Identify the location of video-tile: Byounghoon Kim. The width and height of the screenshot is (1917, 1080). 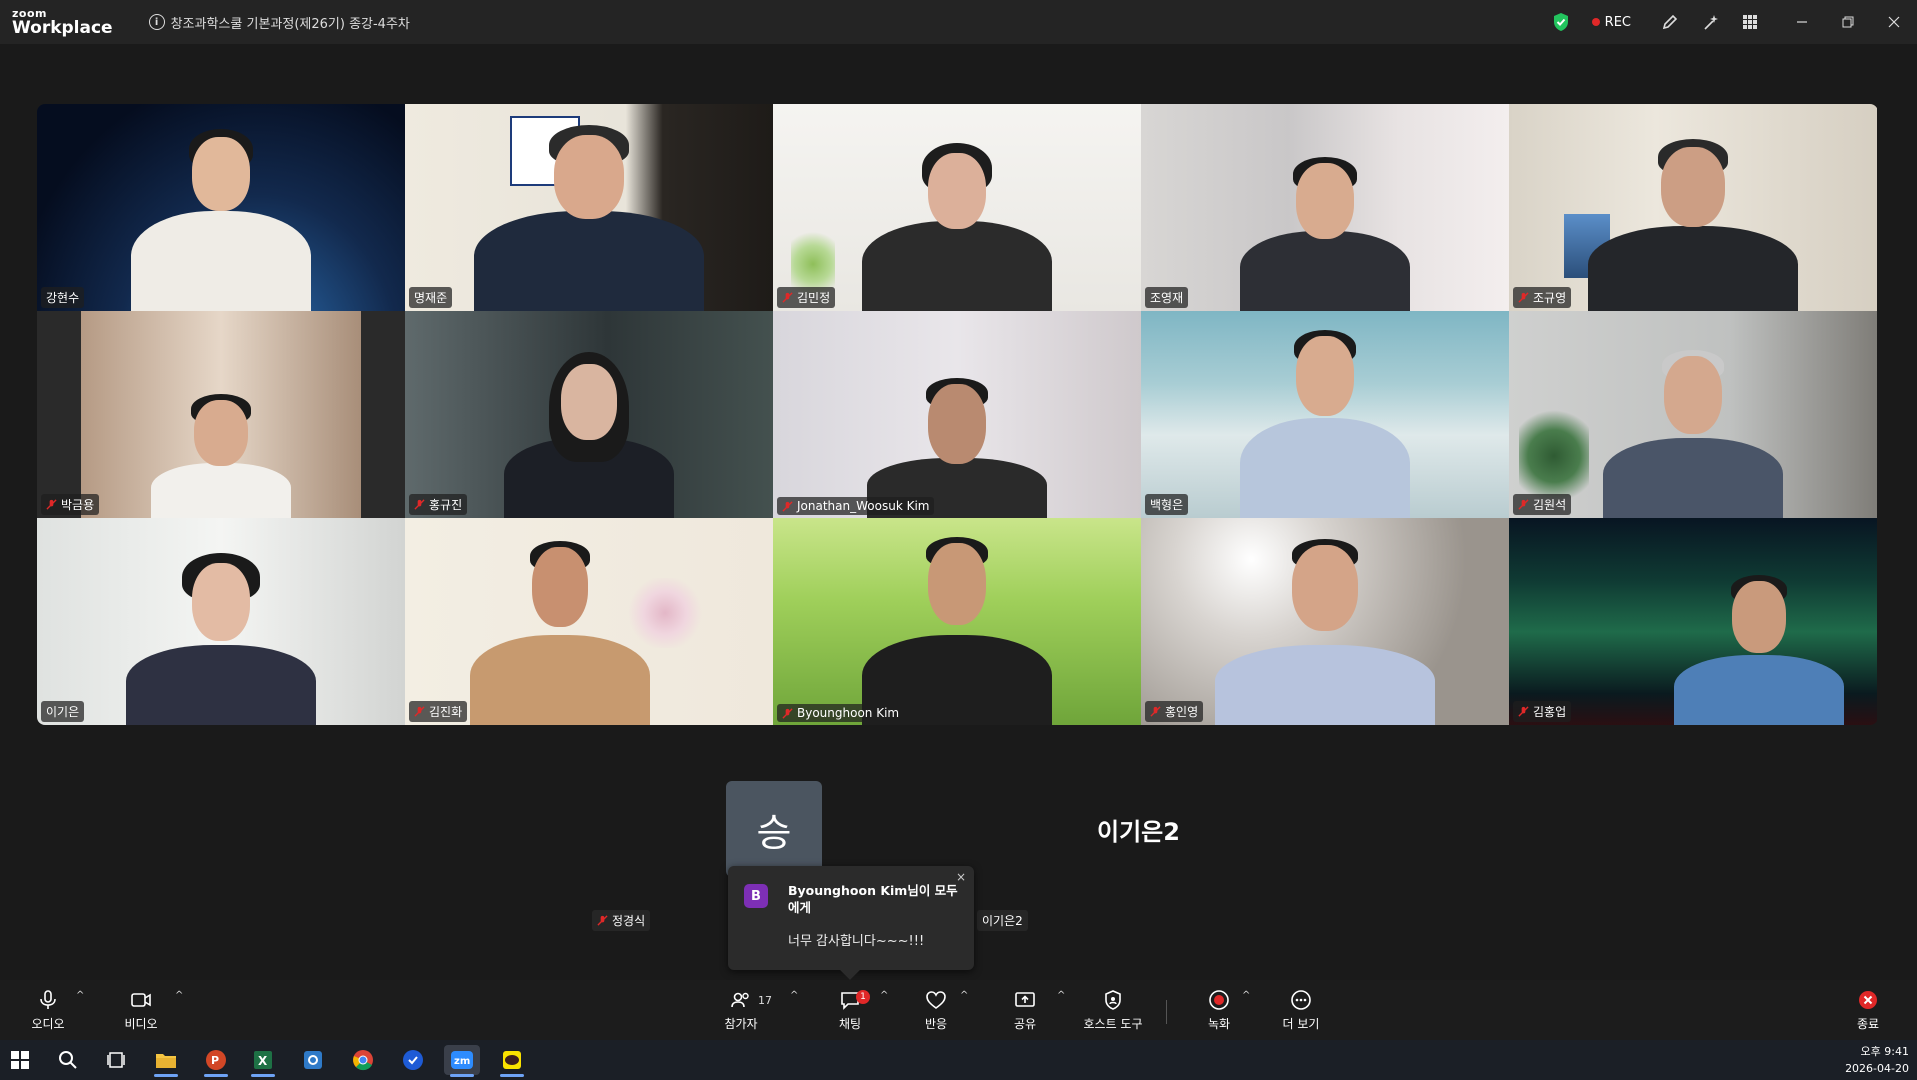
(957, 621).